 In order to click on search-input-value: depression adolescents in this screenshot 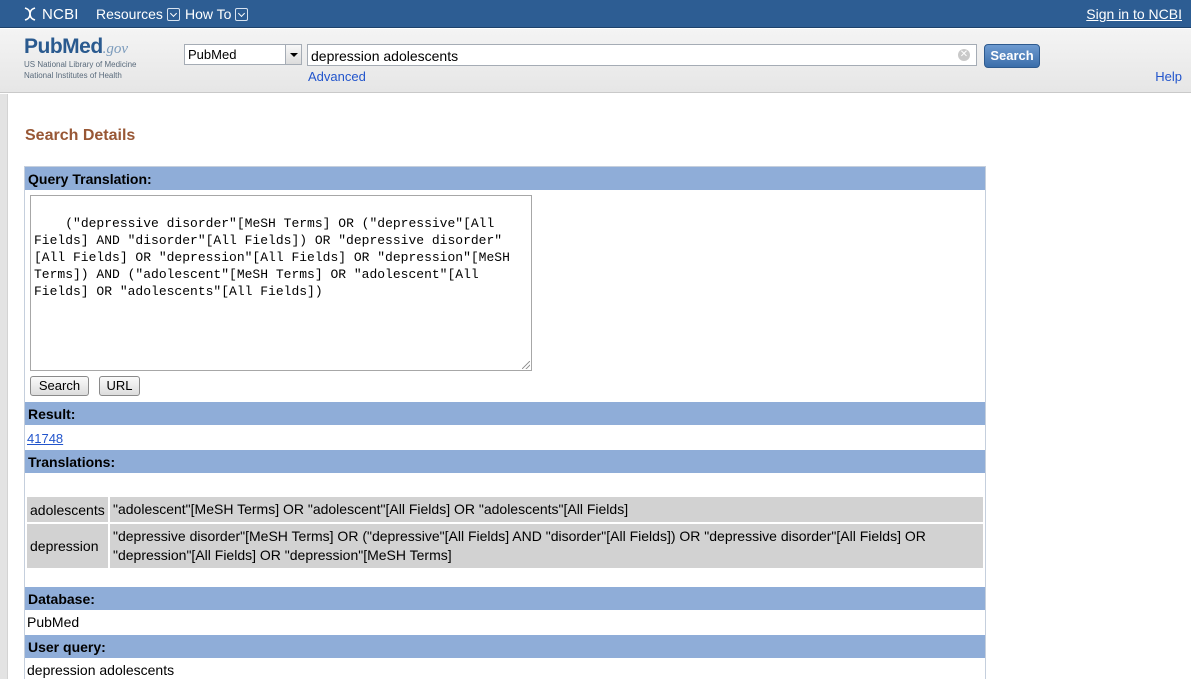, I will do `click(385, 56)`.